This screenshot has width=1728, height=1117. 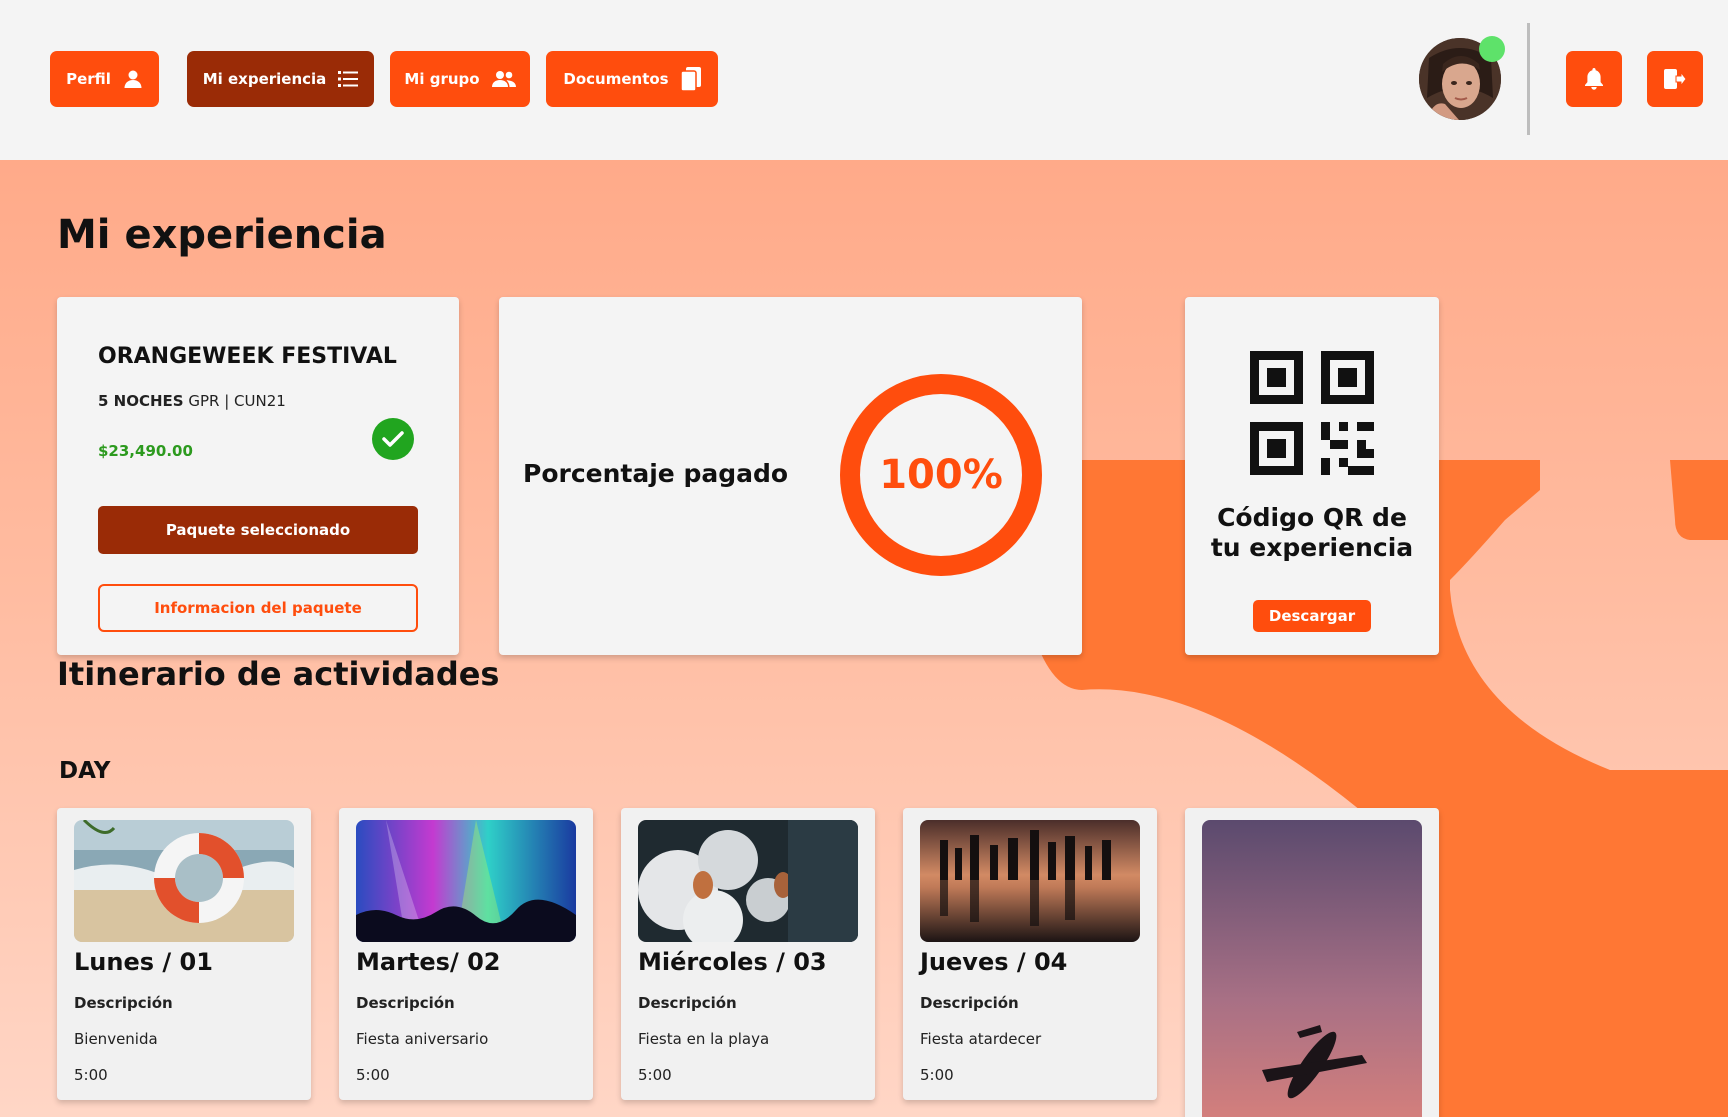 I want to click on package-name: ORANGEWEEK FESTIVAL, so click(x=247, y=356).